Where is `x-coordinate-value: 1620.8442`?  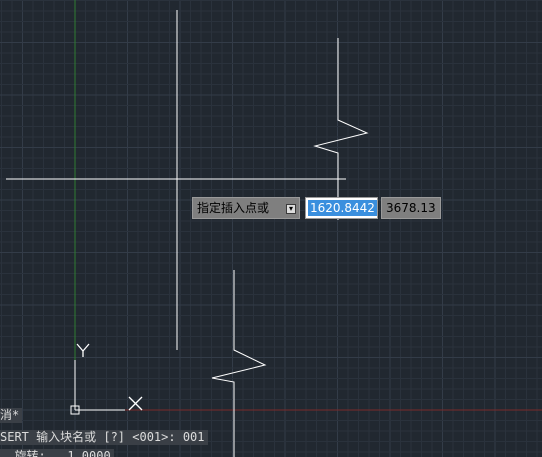
x-coordinate-value: 1620.8442 is located at coordinates (342, 208).